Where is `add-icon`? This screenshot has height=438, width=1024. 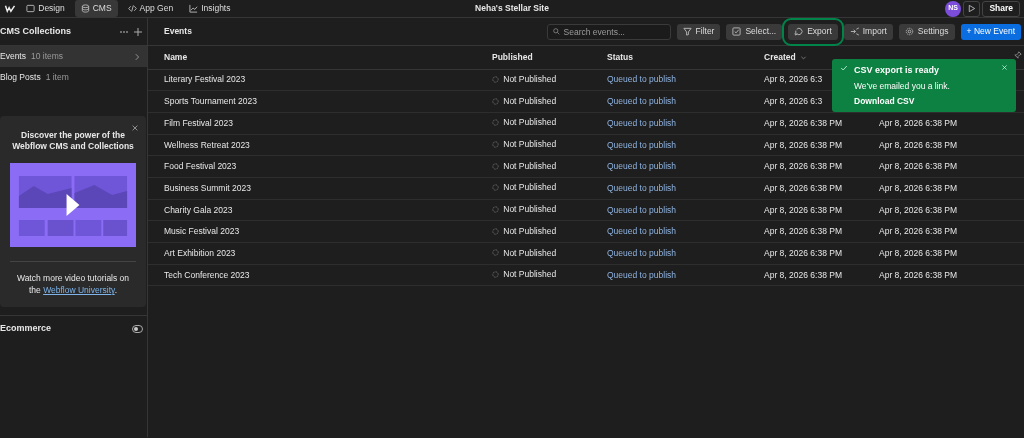 add-icon is located at coordinates (138, 31).